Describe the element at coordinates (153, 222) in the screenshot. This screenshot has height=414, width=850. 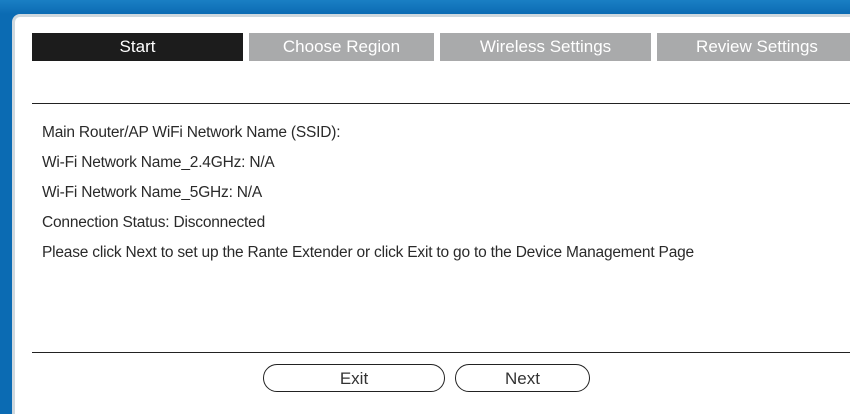
I see `connection-status-line: Connection Status: Disconnected` at that location.